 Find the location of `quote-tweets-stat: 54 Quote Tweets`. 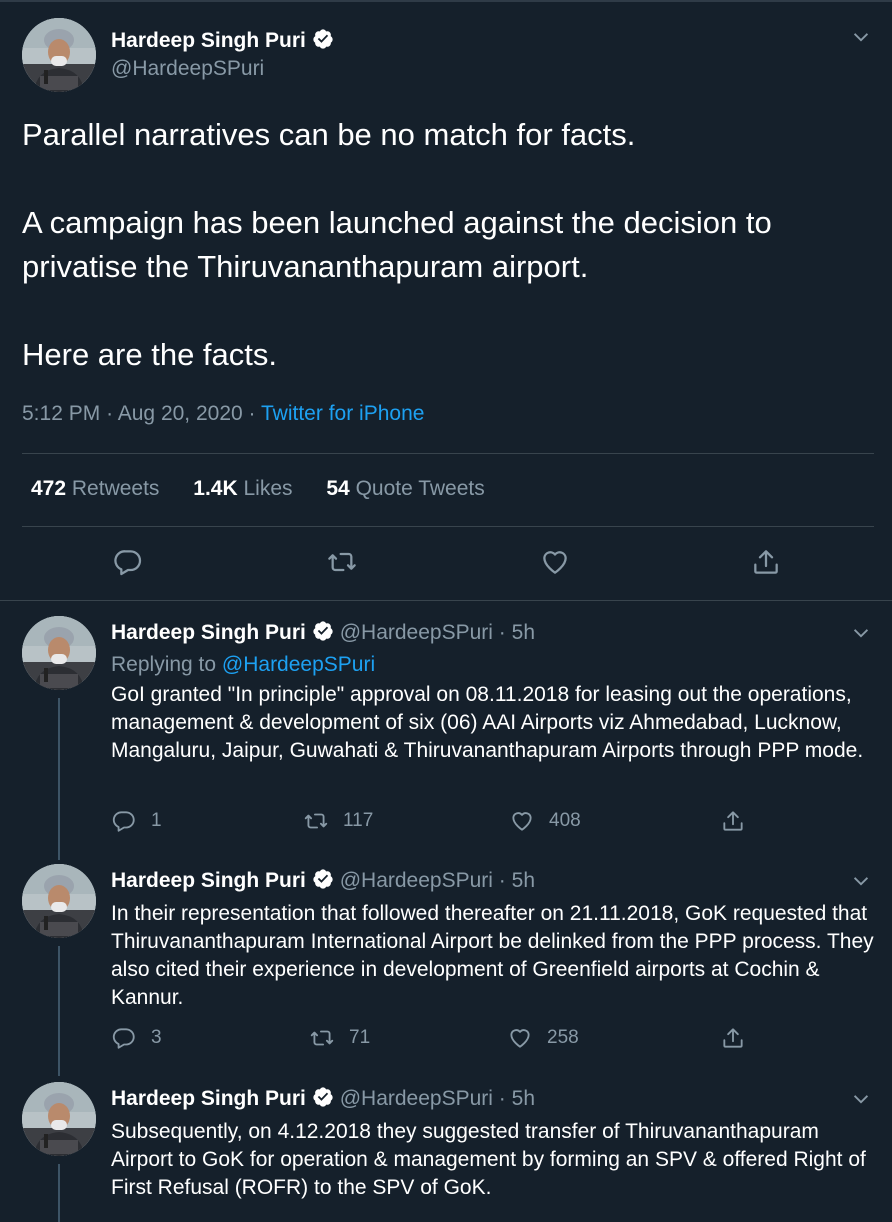

quote-tweets-stat: 54 Quote Tweets is located at coordinates (405, 488).